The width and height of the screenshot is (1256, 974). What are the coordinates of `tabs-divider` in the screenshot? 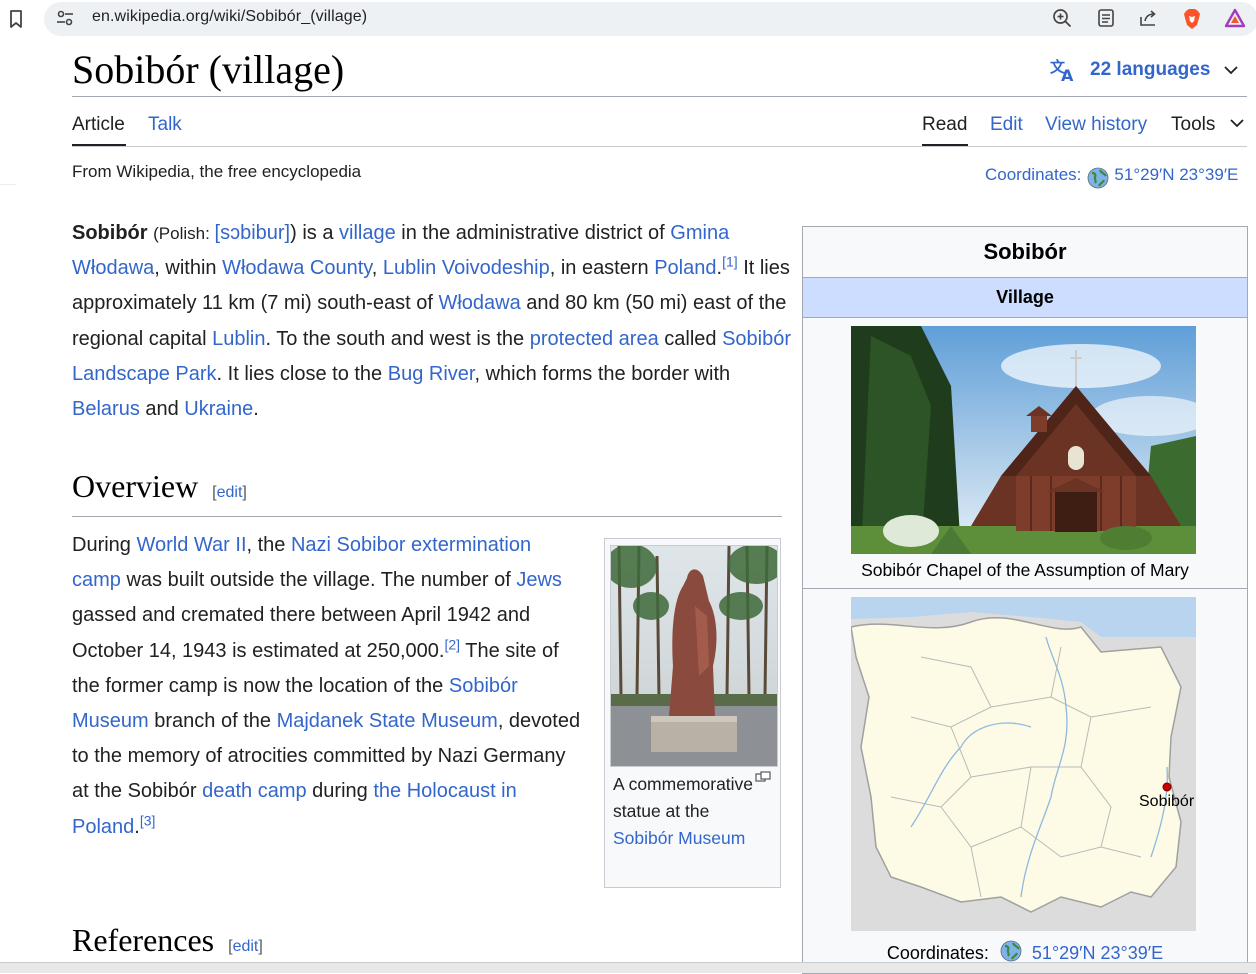 It's located at (659, 146).